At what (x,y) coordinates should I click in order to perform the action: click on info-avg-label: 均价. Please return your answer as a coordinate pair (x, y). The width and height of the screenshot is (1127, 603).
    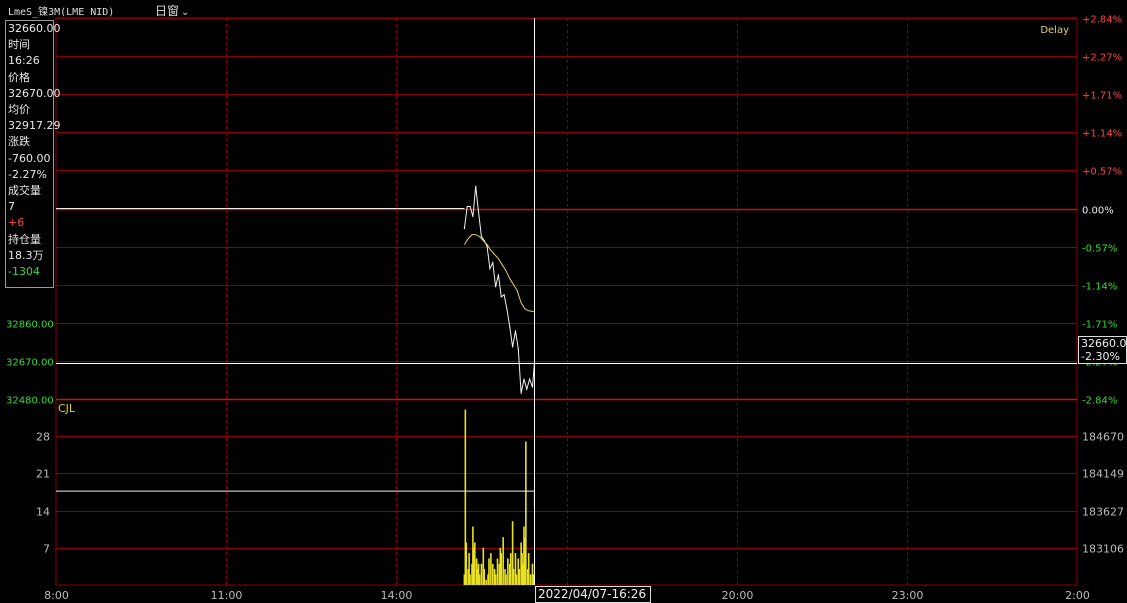
    Looking at the image, I should click on (19, 110).